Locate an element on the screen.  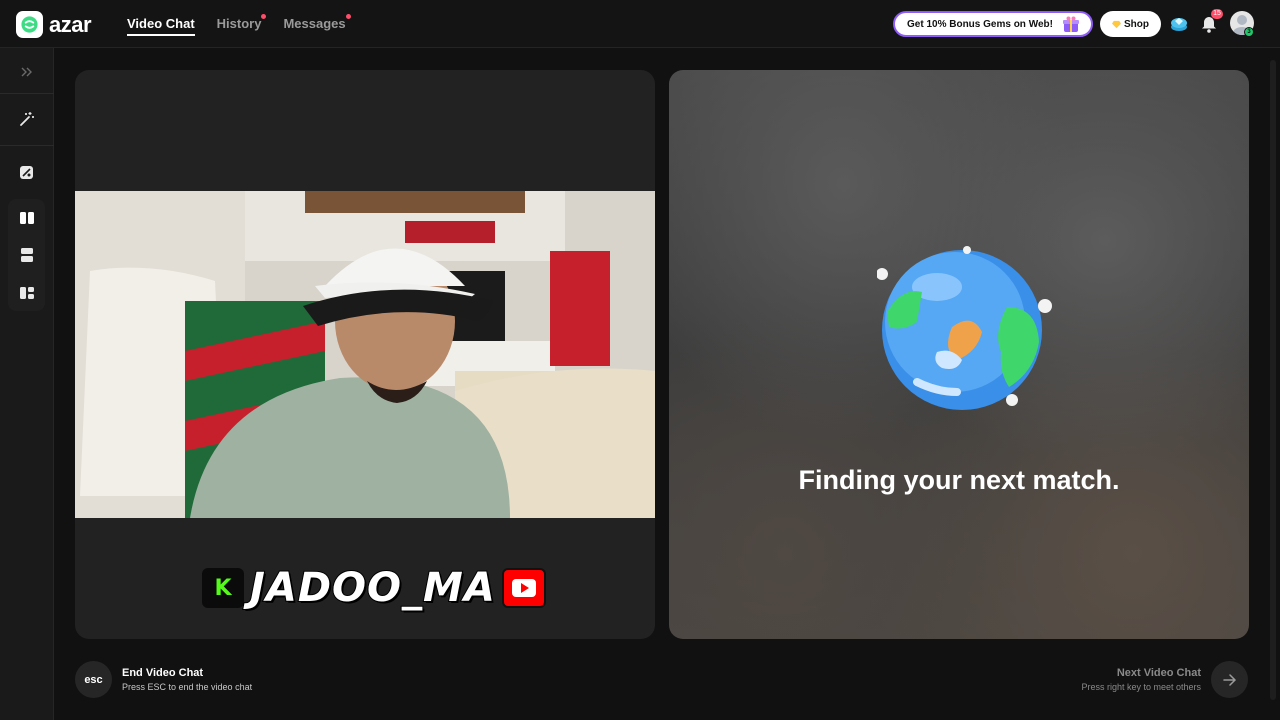
kick-icon: K is located at coordinates (223, 588).